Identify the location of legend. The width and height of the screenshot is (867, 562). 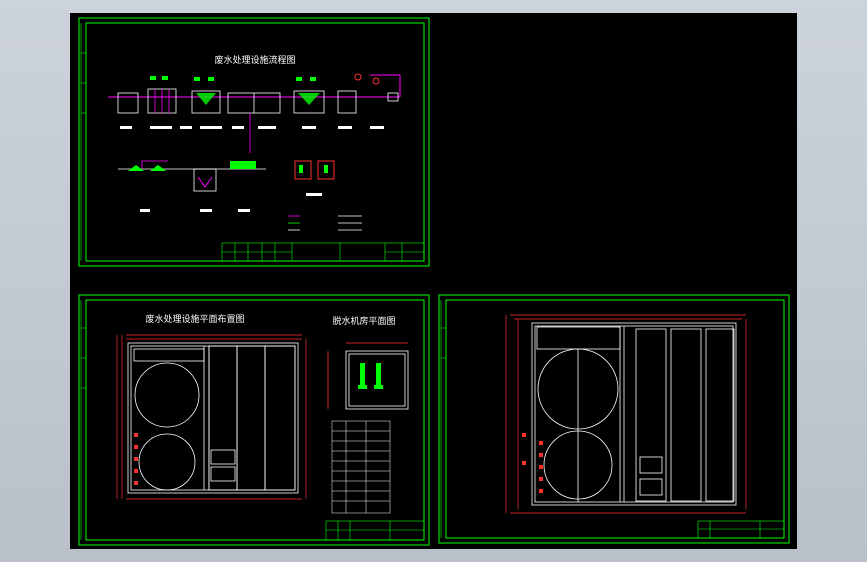
(325, 223).